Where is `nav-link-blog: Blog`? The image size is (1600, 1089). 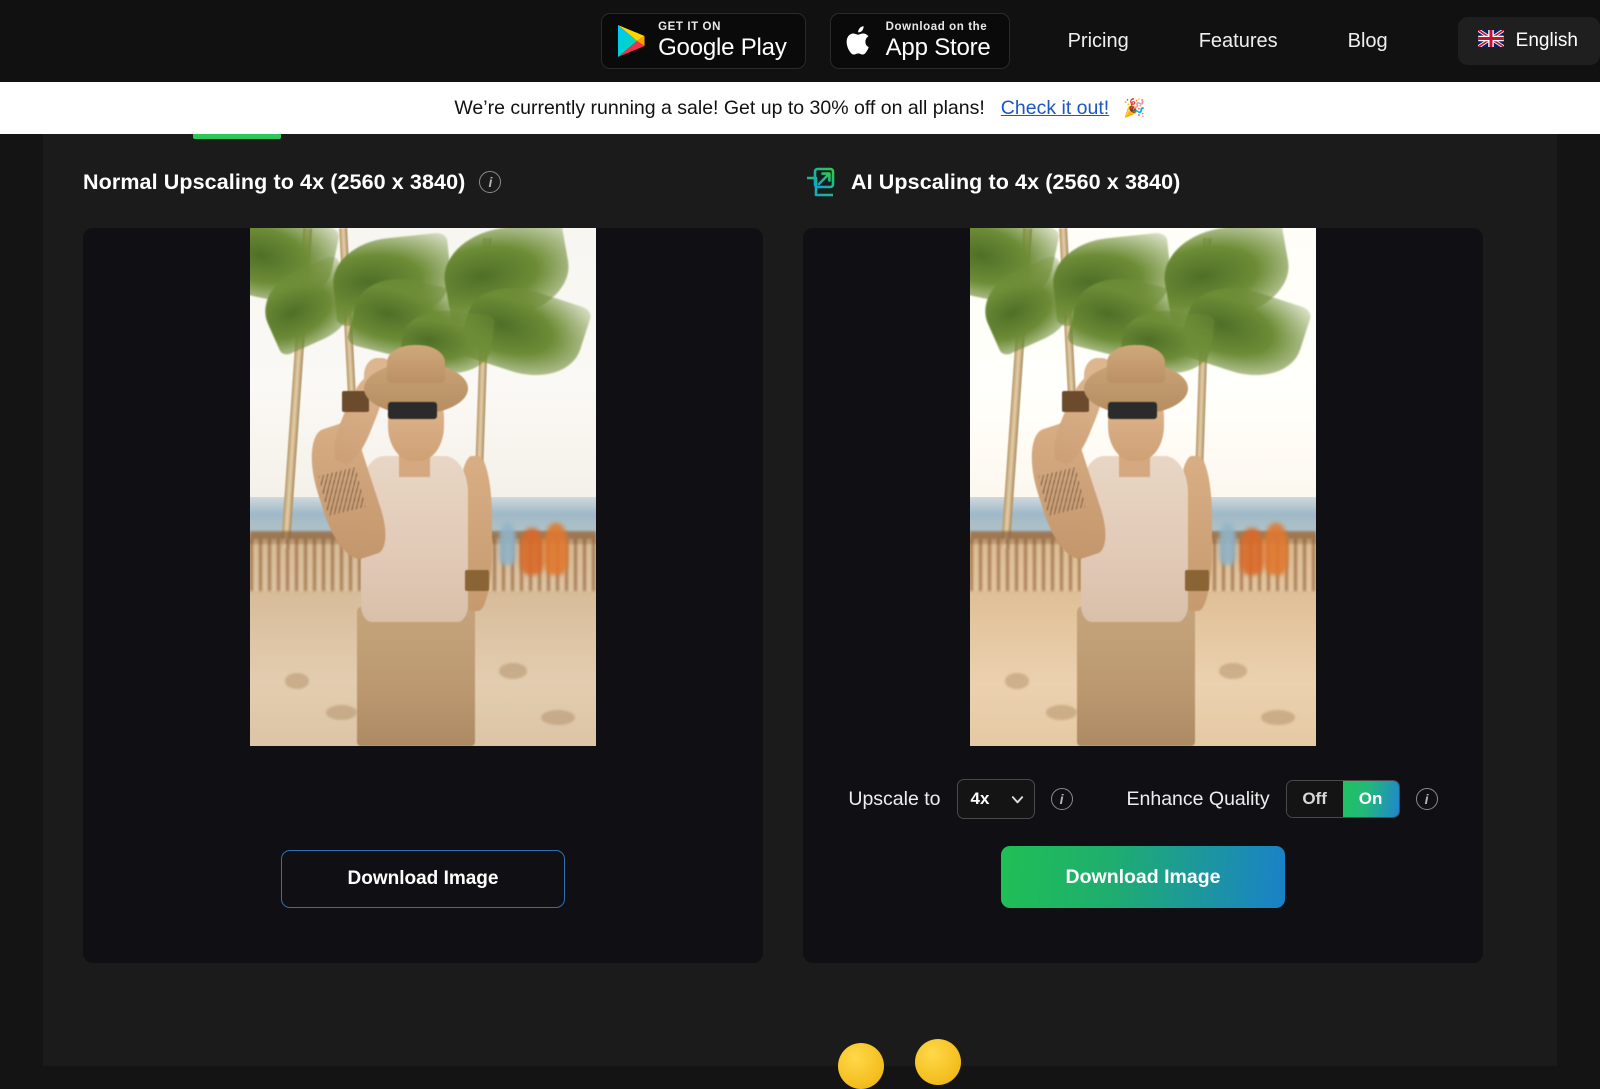 nav-link-blog: Blog is located at coordinates (1368, 41).